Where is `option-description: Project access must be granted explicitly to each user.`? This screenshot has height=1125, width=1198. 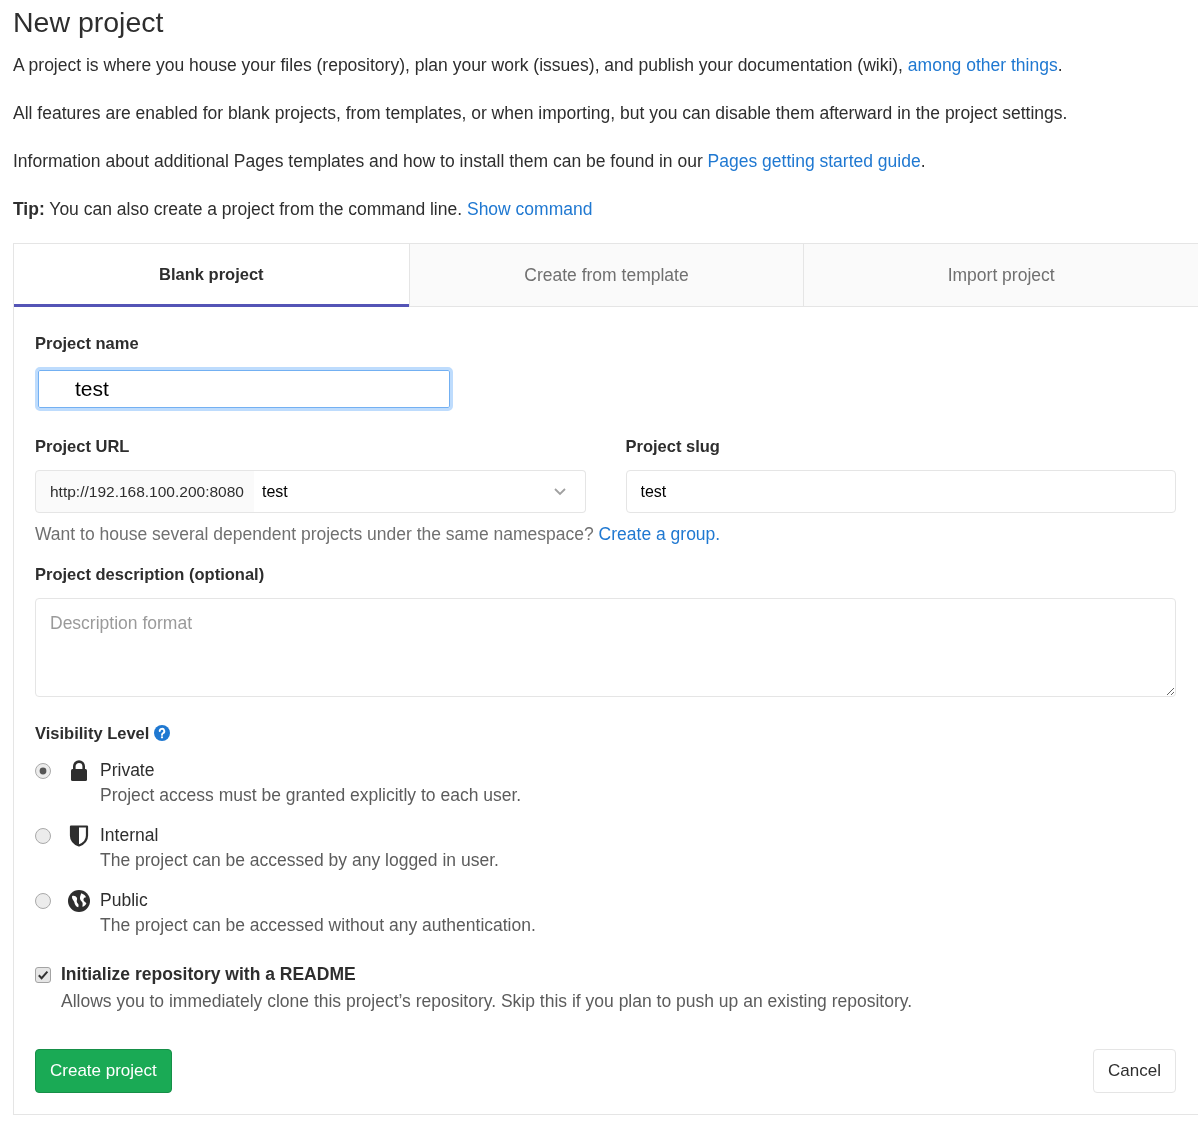
option-description: Project access must be granted explicitly to each user. is located at coordinates (311, 795).